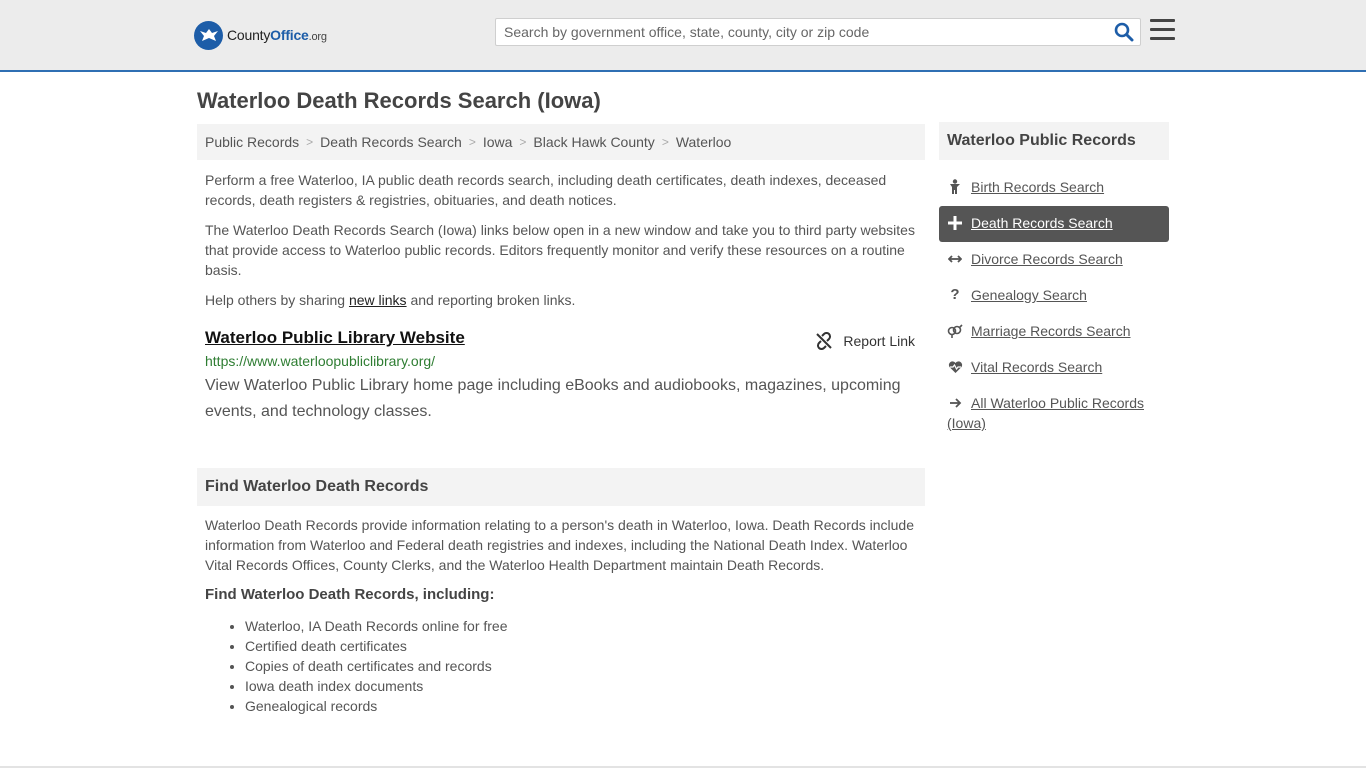  I want to click on sidebar-item-label: All Waterloo Public Records (Iowa), so click(1045, 413).